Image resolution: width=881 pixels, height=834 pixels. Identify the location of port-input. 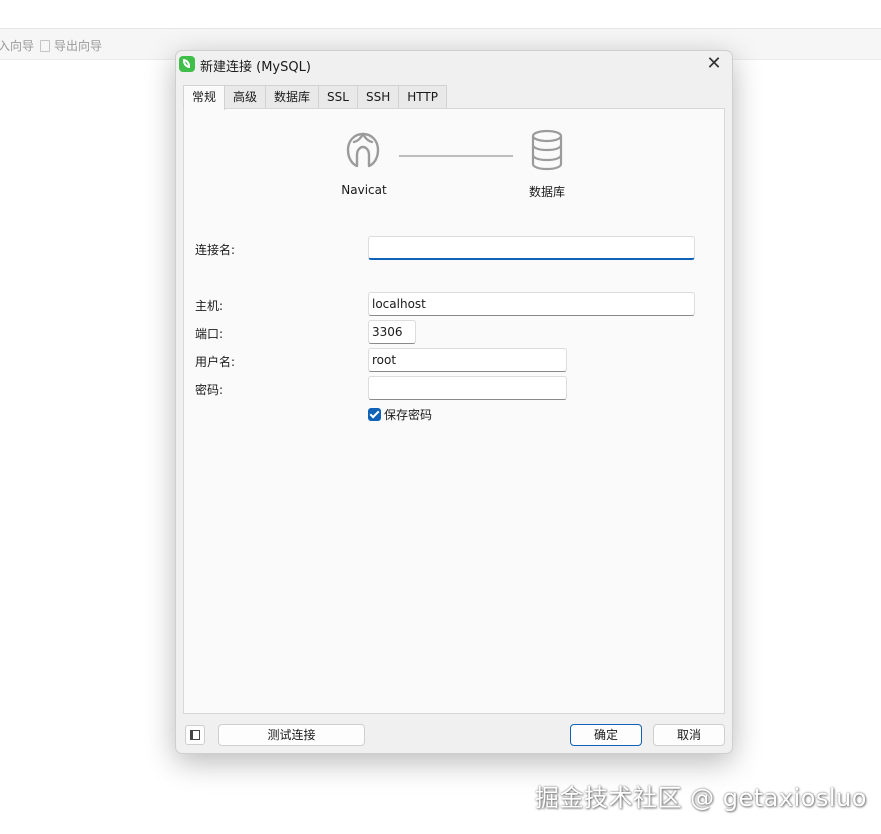
(392, 332).